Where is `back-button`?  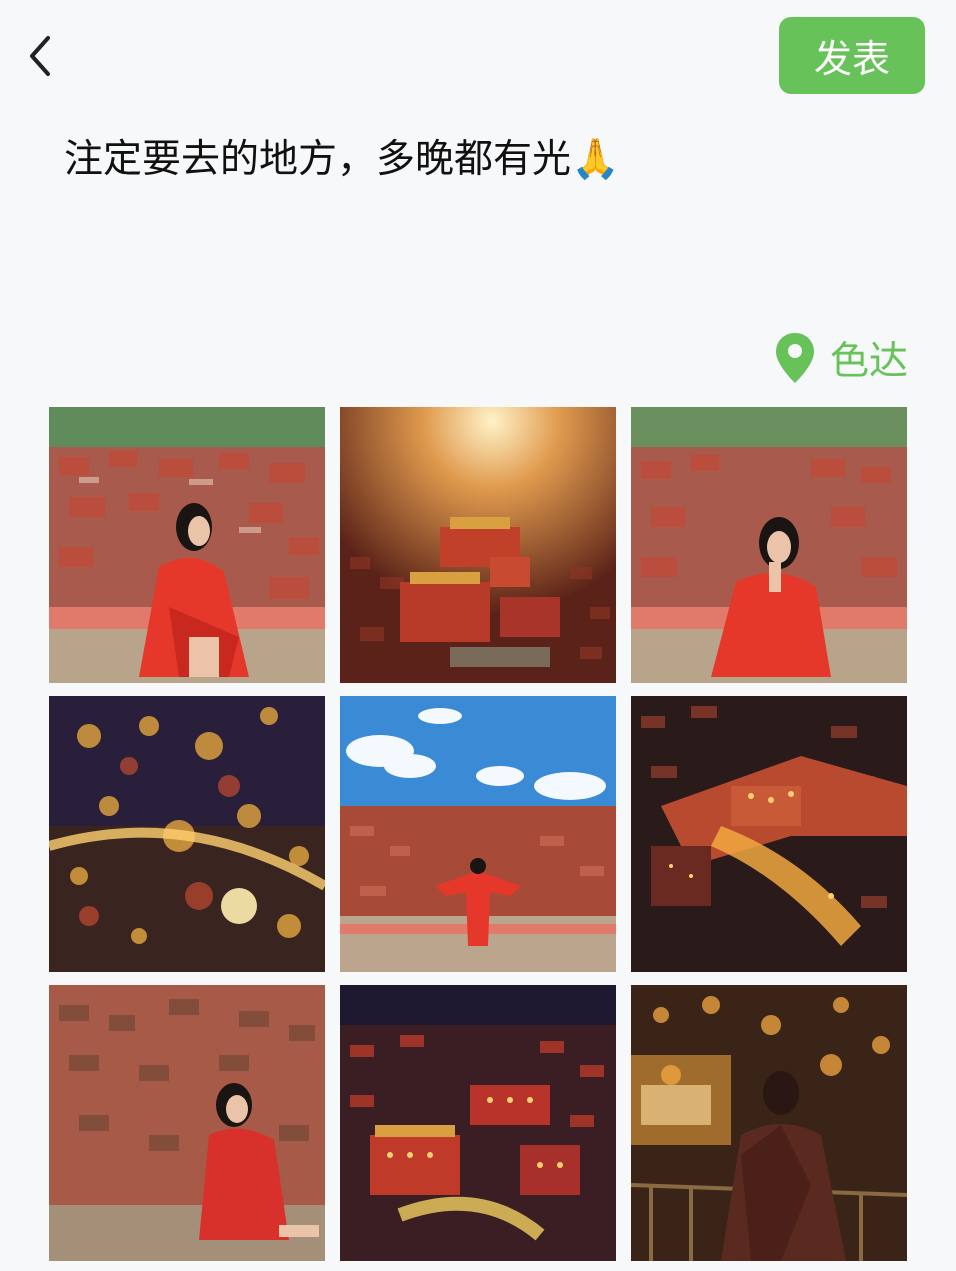 back-button is located at coordinates (42, 56).